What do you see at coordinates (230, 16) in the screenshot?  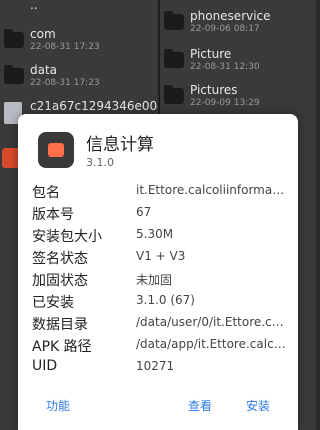 I see `folder-name: phoneservice` at bounding box center [230, 16].